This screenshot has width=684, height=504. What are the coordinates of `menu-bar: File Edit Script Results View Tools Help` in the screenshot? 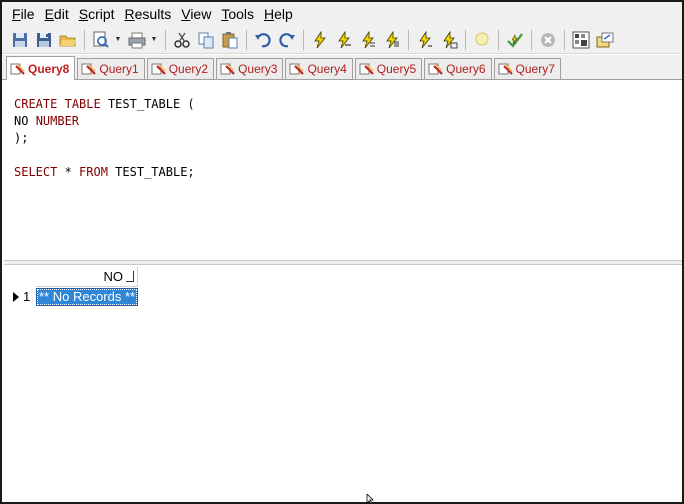 It's located at (342, 14).